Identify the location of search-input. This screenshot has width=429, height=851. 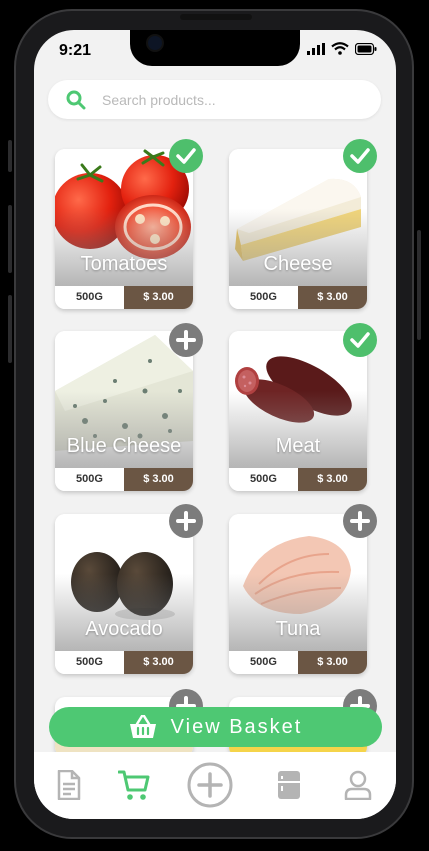
(222, 99).